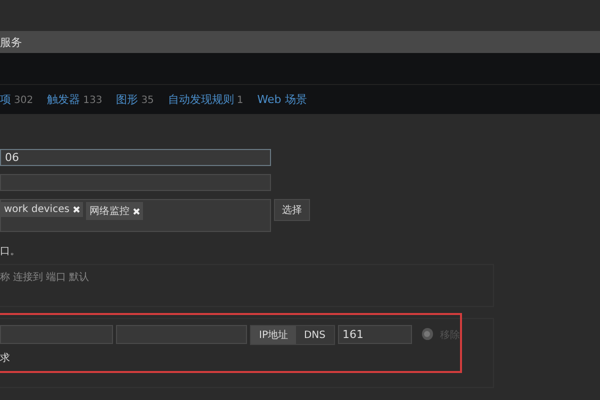  Describe the element at coordinates (10, 251) in the screenshot. I see `note-text: 口。` at that location.